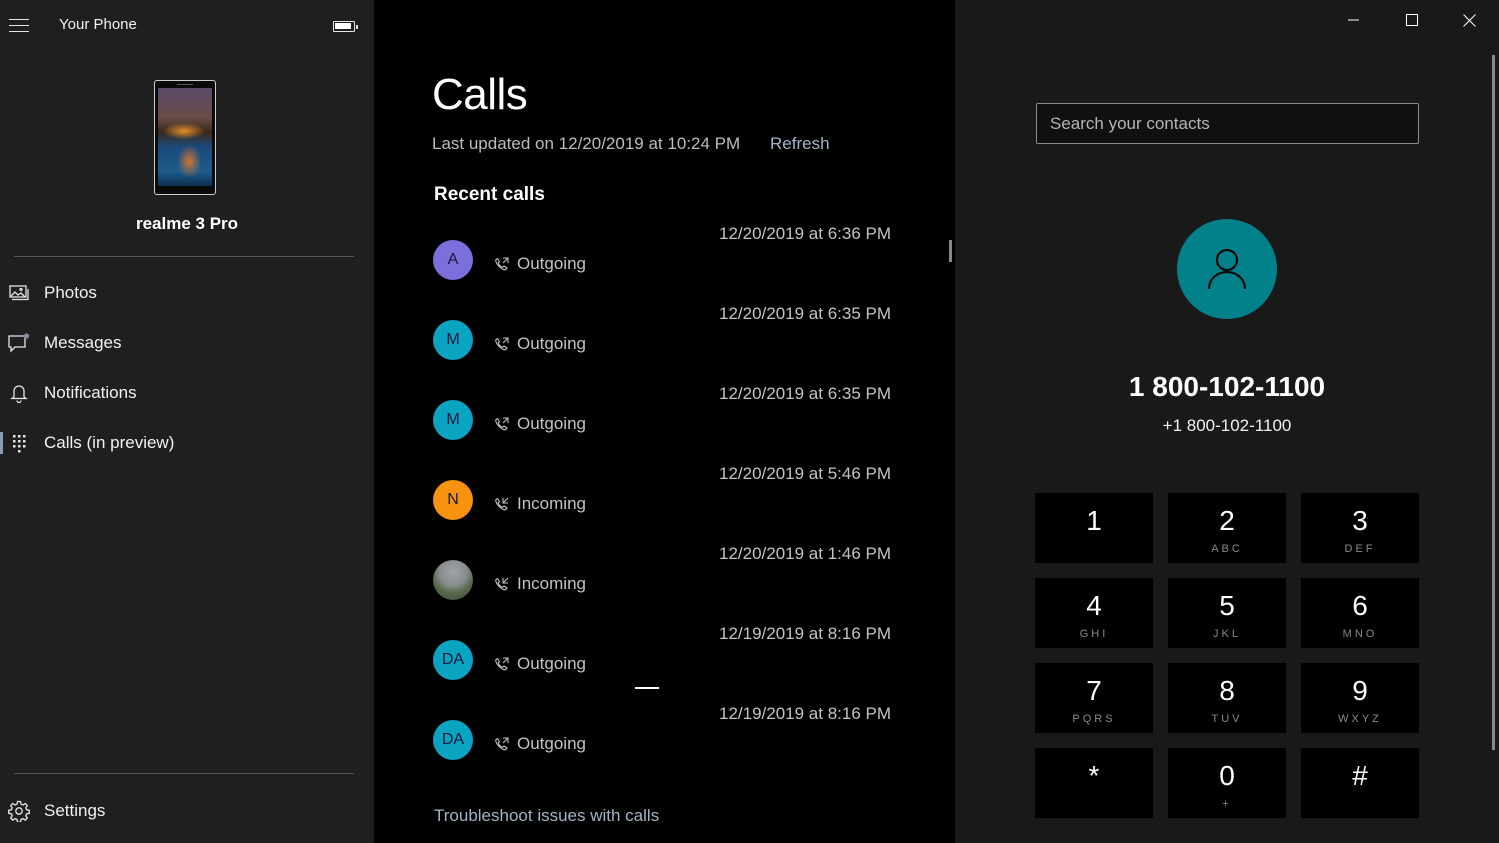 This screenshot has height=843, width=1499. I want to click on key-letters: GHI, so click(1094, 634).